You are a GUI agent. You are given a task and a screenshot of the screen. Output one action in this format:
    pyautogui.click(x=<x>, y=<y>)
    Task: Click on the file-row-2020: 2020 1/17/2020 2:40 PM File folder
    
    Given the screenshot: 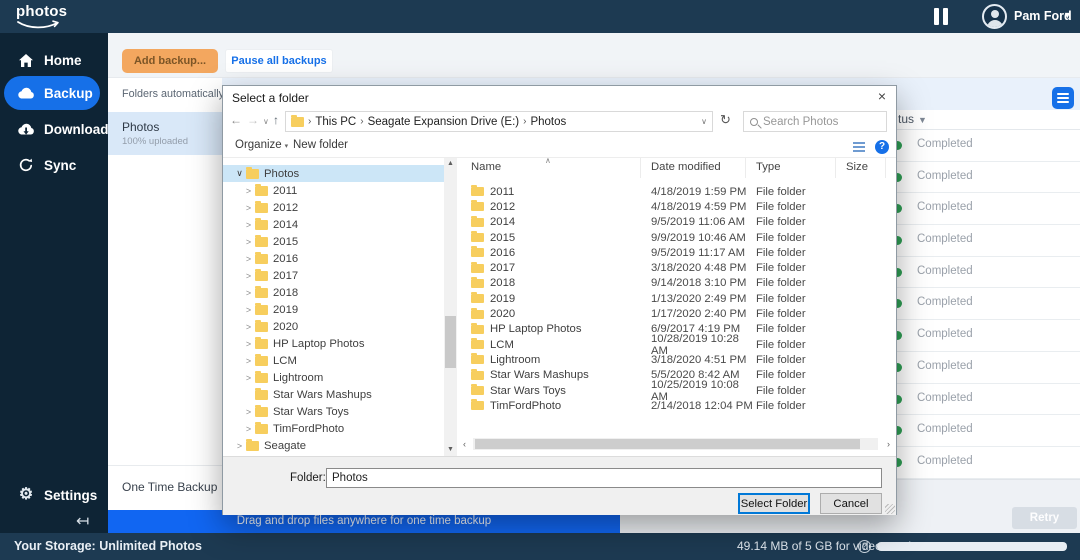 What is the action you would take?
    pyautogui.click(x=678, y=313)
    